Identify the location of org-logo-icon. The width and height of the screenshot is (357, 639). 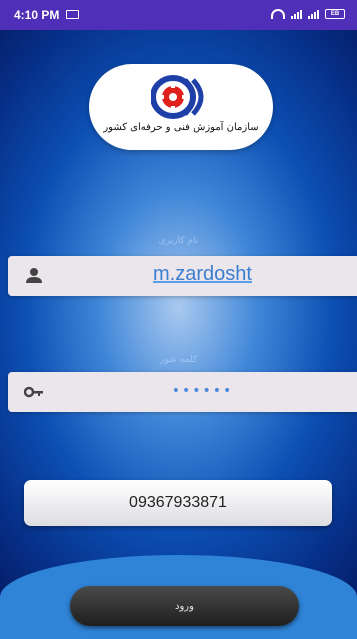
(177, 97).